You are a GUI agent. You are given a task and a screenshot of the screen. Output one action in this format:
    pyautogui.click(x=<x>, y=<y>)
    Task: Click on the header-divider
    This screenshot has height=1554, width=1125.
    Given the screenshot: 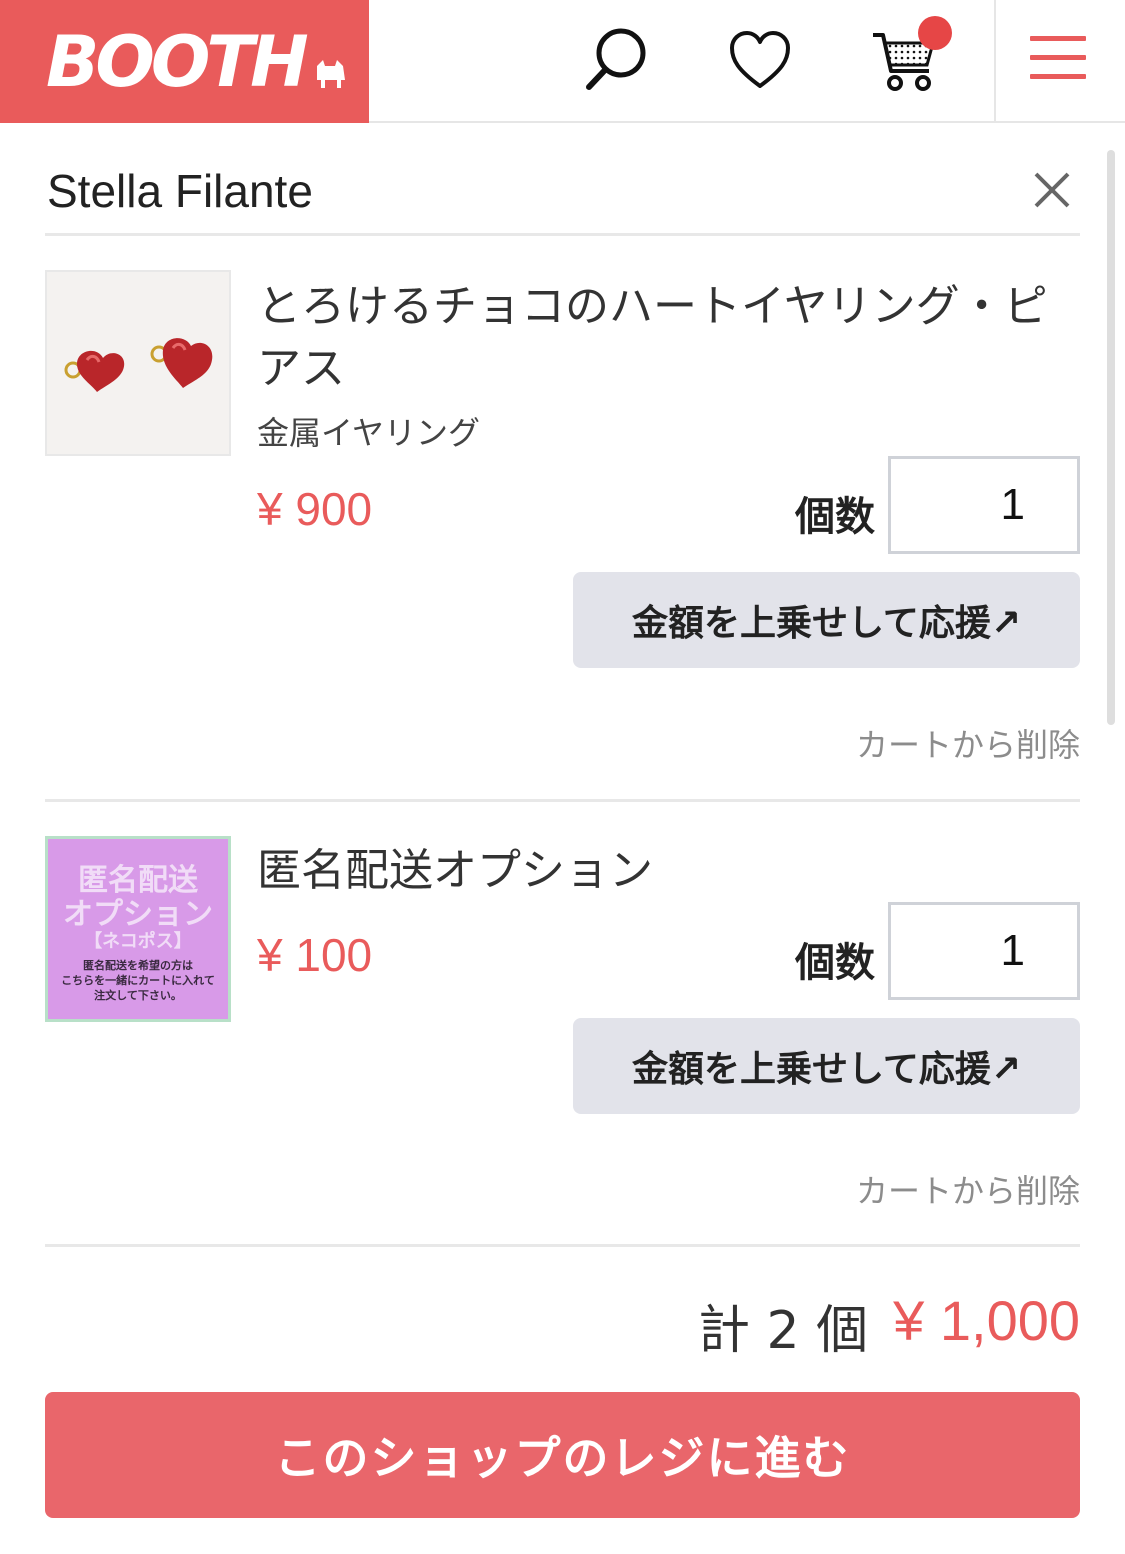 What is the action you would take?
    pyautogui.click(x=995, y=61)
    